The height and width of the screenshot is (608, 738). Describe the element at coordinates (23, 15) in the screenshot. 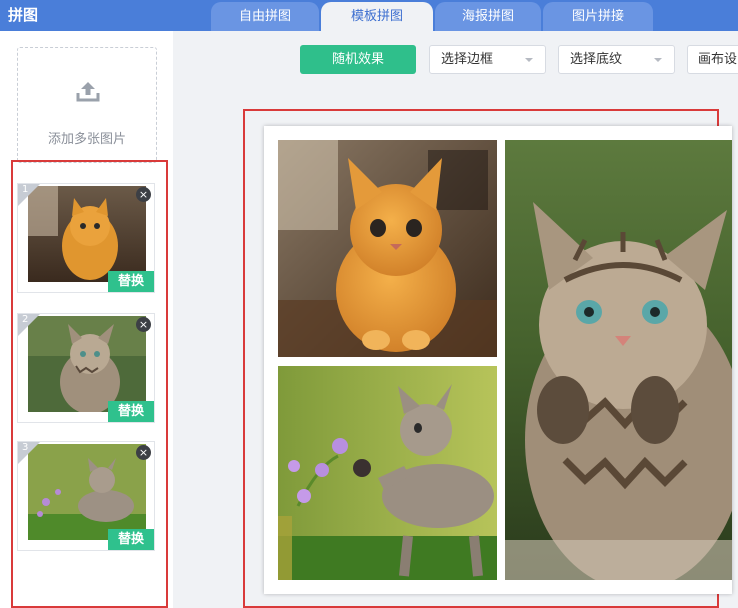

I see `app-title: 拼图` at that location.